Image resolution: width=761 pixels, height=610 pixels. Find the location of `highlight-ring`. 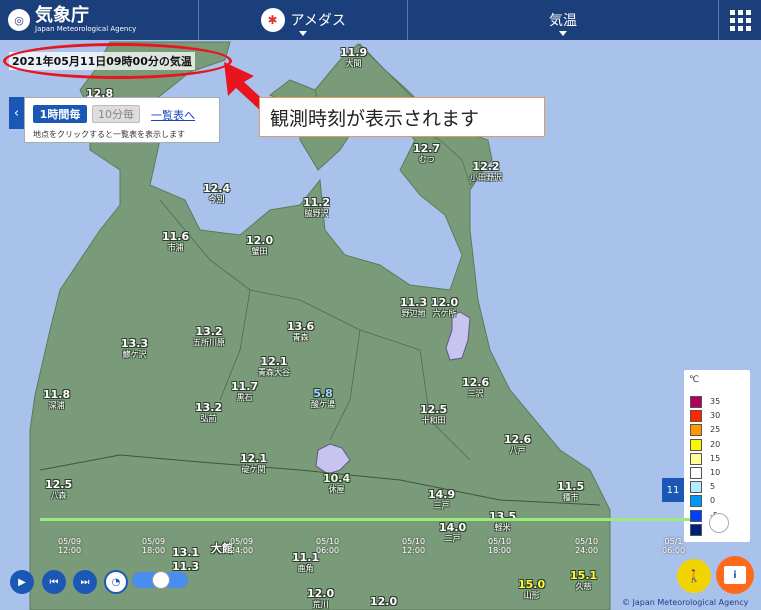

highlight-ring is located at coordinates (117, 61).